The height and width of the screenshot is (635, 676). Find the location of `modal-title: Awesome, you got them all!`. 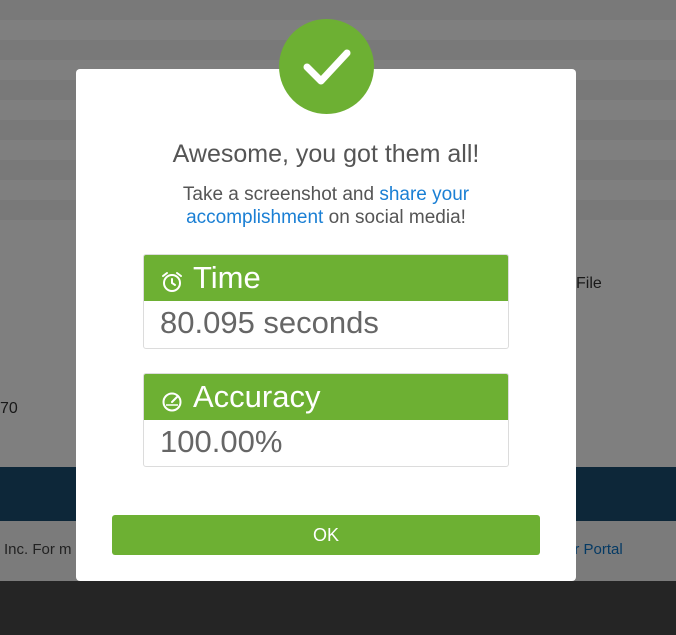

modal-title: Awesome, you got them all! is located at coordinates (326, 154).